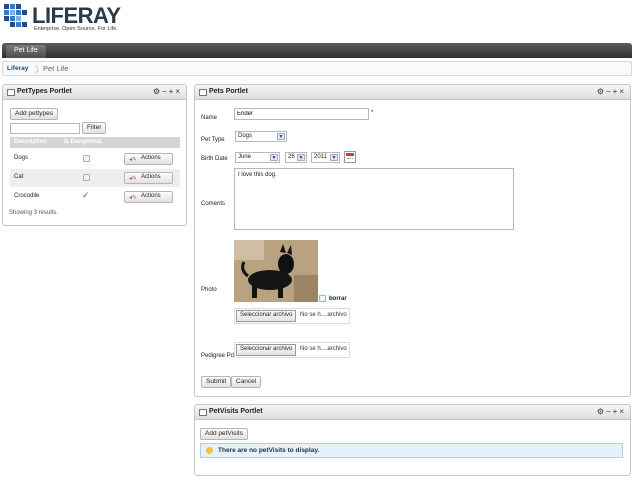 The height and width of the screenshot is (480, 638). Describe the element at coordinates (209, 450) in the screenshot. I see `info-icon` at that location.